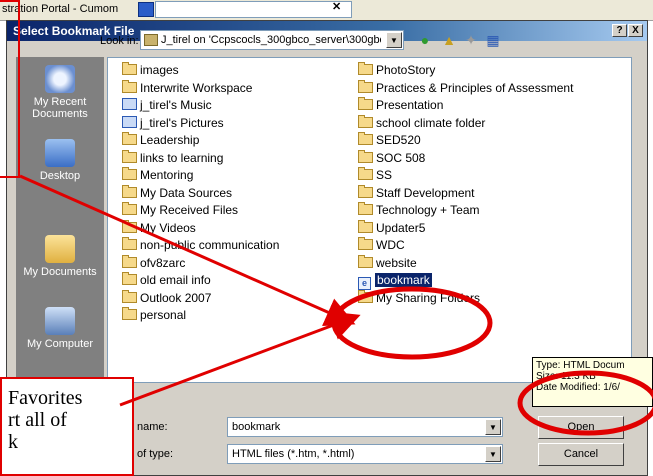  What do you see at coordinates (365, 427) in the screenshot?
I see `file-name-field: bookmark ▼` at bounding box center [365, 427].